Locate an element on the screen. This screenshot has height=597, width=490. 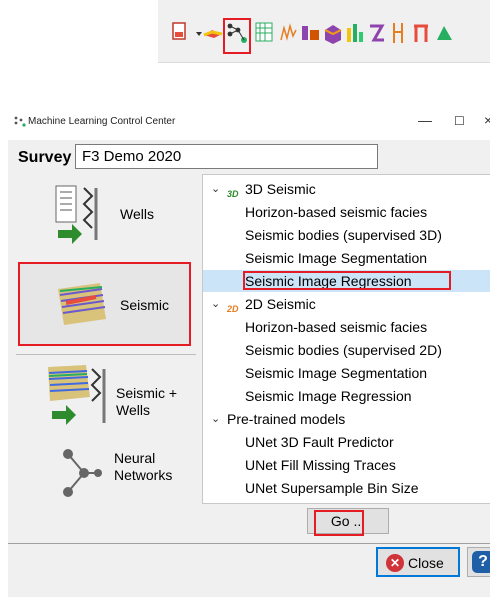
close-button-label: Close is located at coordinates (426, 563).